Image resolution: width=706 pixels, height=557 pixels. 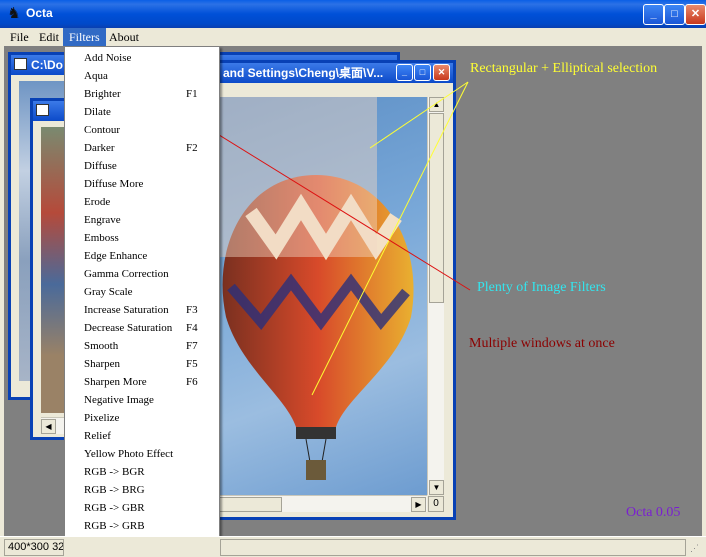 I want to click on filters-menu-item: Edge Enhance, so click(x=142, y=256).